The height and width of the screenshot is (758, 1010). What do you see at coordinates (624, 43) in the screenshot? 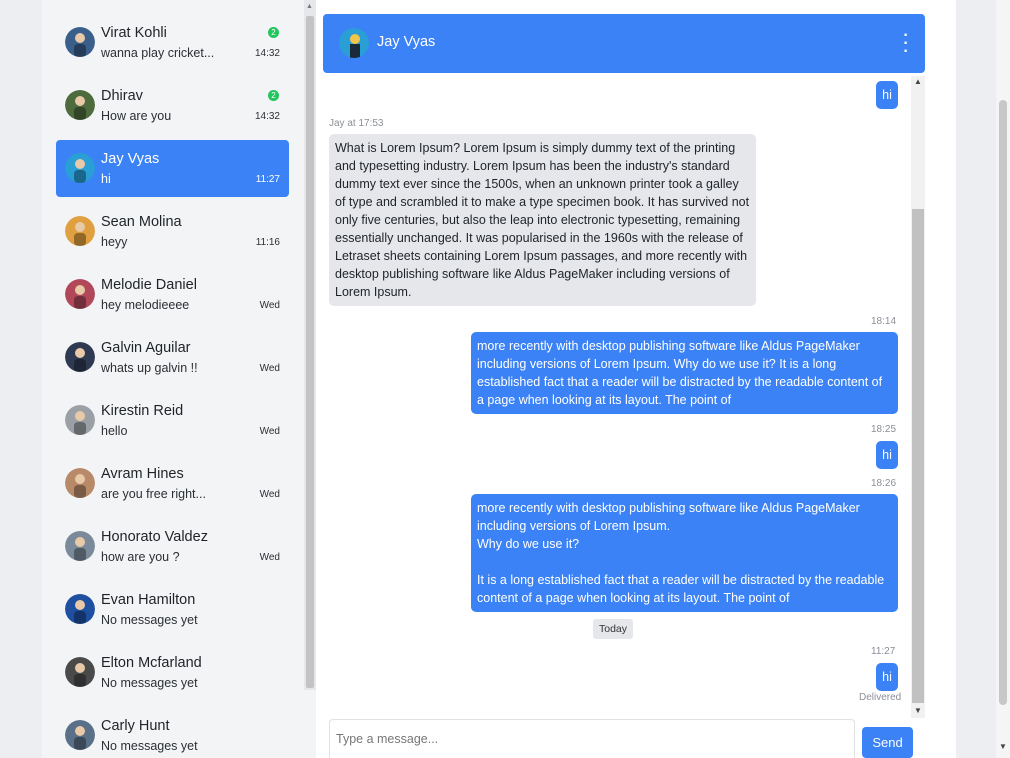
I see `chat-header: Jay Vyas · · ·` at bounding box center [624, 43].